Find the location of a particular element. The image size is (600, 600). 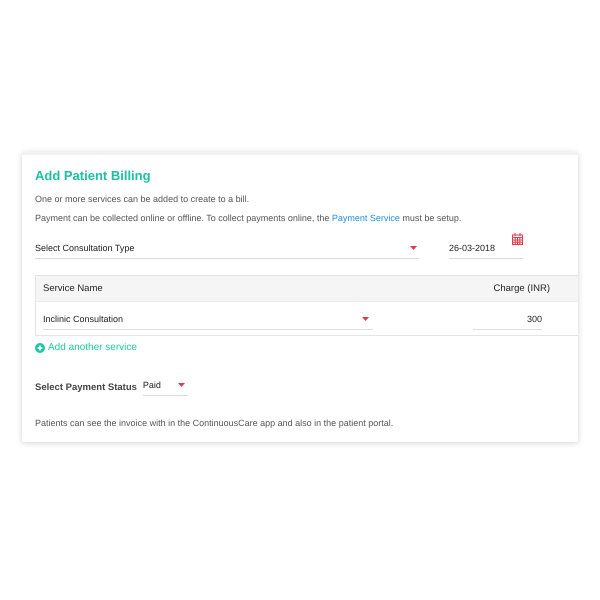

calendar-icon is located at coordinates (517, 239).